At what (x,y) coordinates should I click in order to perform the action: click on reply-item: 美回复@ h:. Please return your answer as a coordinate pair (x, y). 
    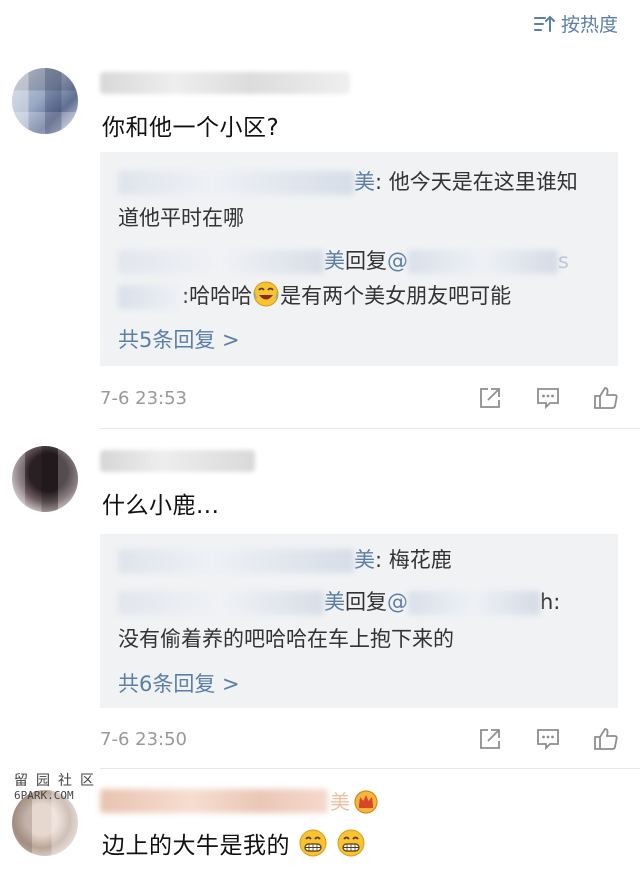
    Looking at the image, I should click on (359, 602).